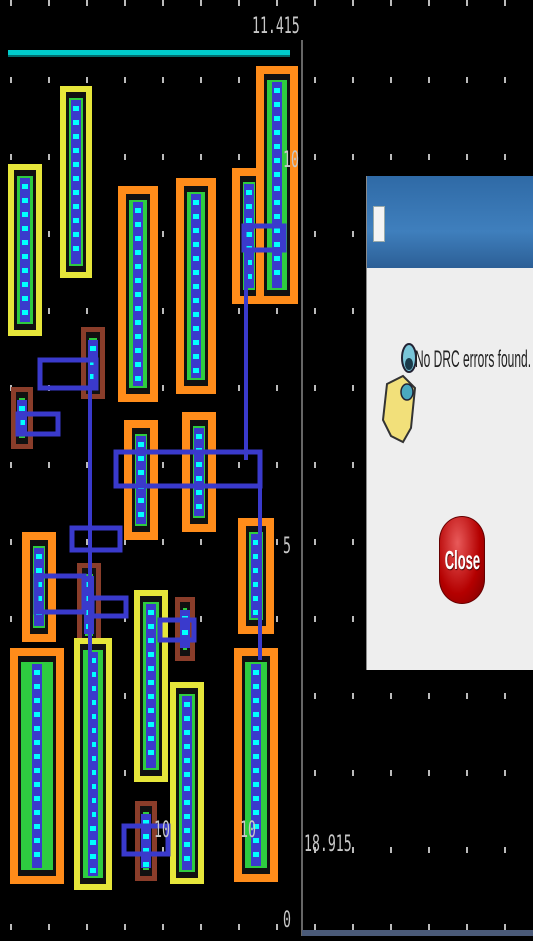 This screenshot has width=533, height=941. I want to click on device-j-metal, so click(199, 472).